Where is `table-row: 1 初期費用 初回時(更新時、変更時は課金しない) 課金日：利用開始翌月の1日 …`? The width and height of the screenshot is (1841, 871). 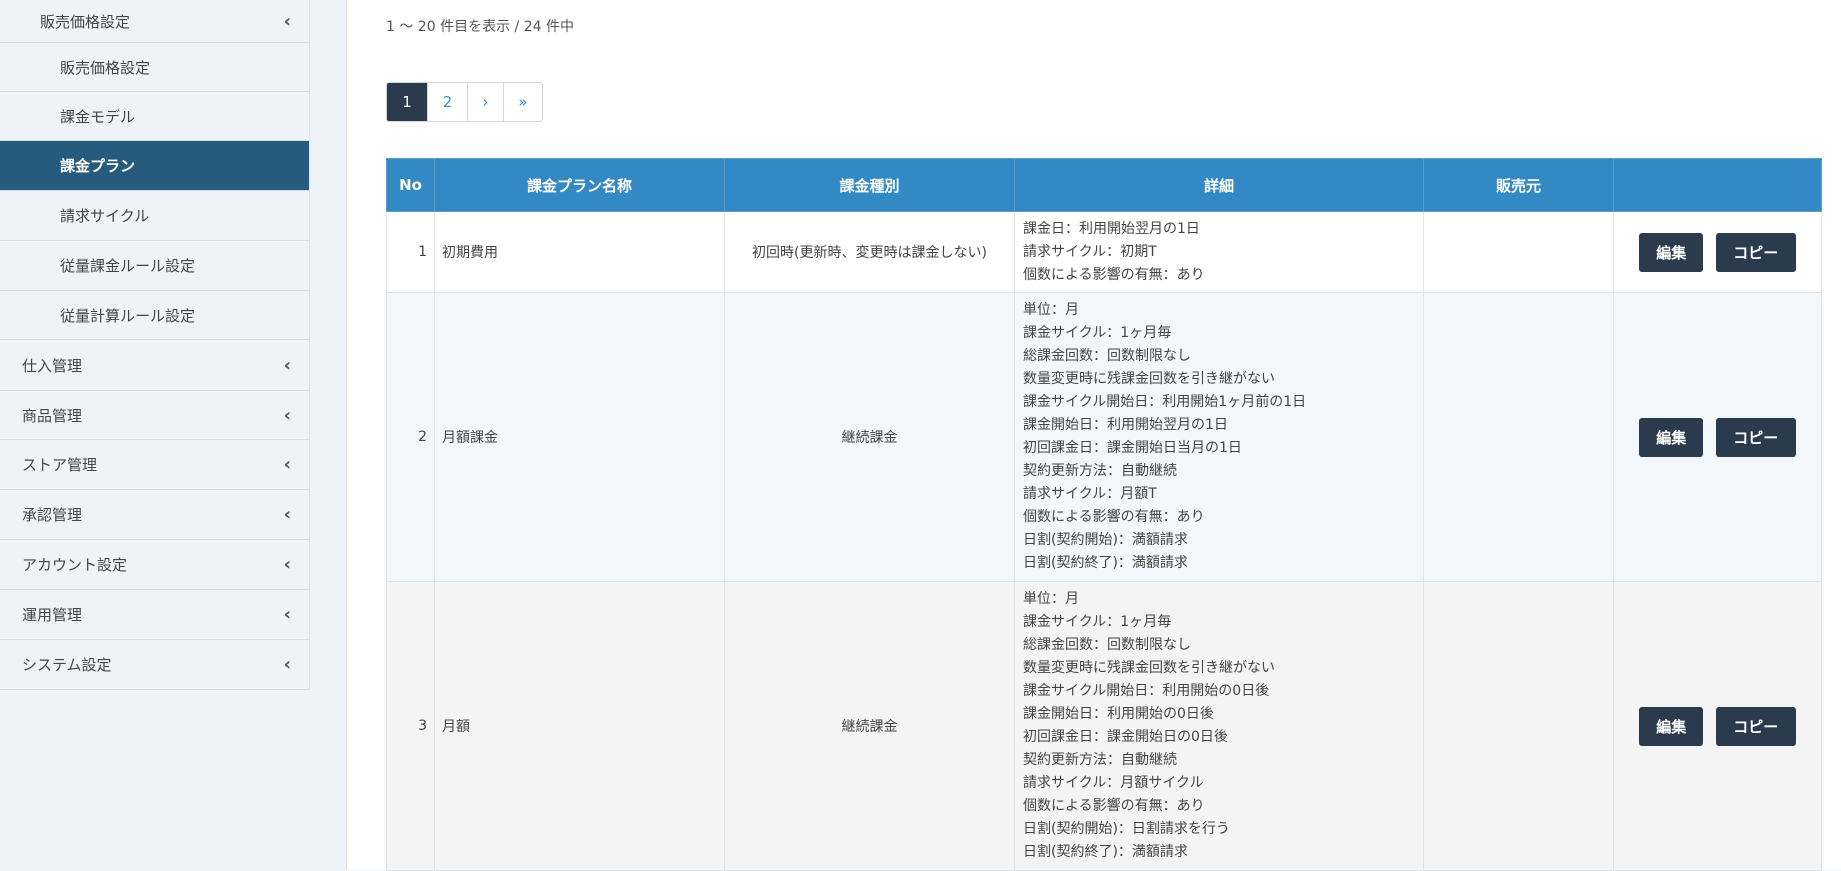
table-row: 1 初期費用 初回時(更新時、変更時は課金しない) 課金日：利用開始翌月の1日 … is located at coordinates (1104, 252).